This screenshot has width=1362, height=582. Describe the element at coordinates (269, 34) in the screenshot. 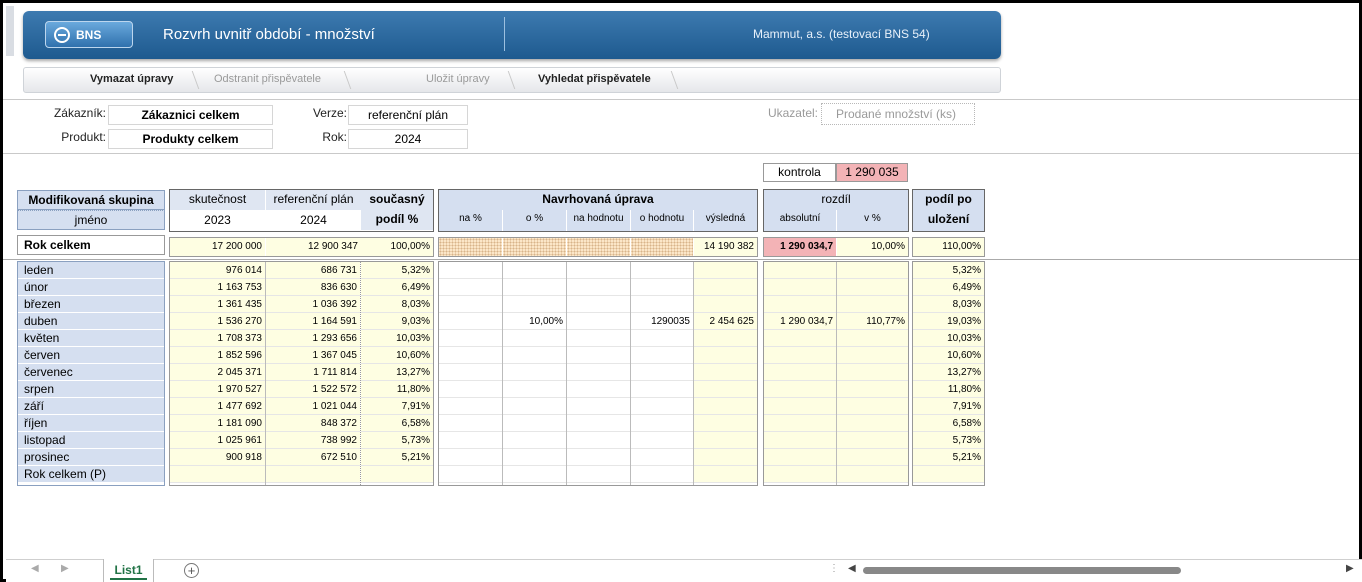

I see `page-title: Rozvrh uvnitř období - množství` at that location.